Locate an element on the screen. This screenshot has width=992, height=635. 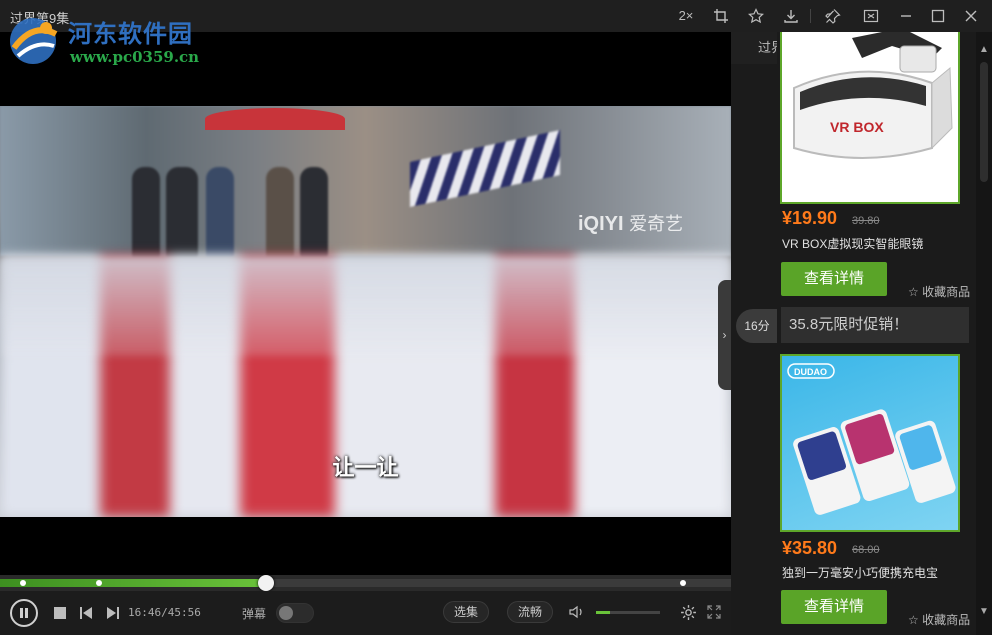
subtitle-text: 让一让 is located at coordinates (365, 467).